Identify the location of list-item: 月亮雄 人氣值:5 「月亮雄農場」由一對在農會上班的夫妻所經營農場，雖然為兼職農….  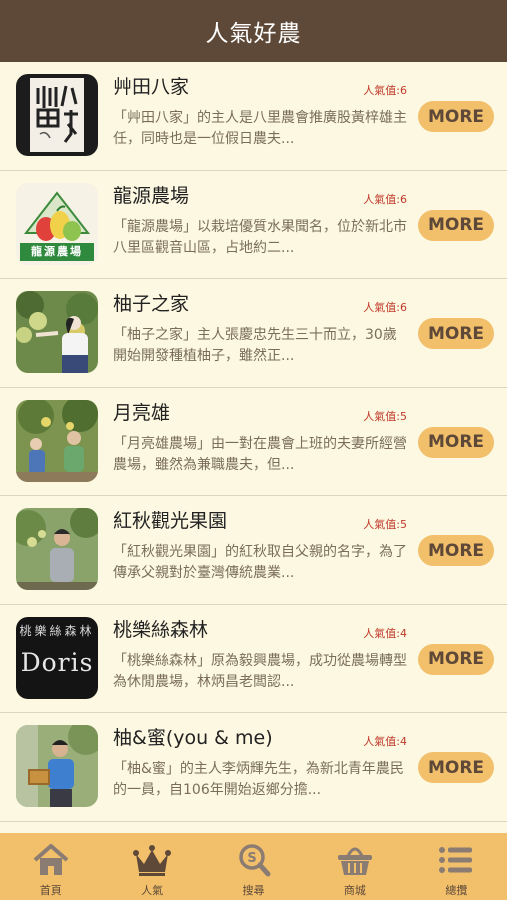
(253, 442).